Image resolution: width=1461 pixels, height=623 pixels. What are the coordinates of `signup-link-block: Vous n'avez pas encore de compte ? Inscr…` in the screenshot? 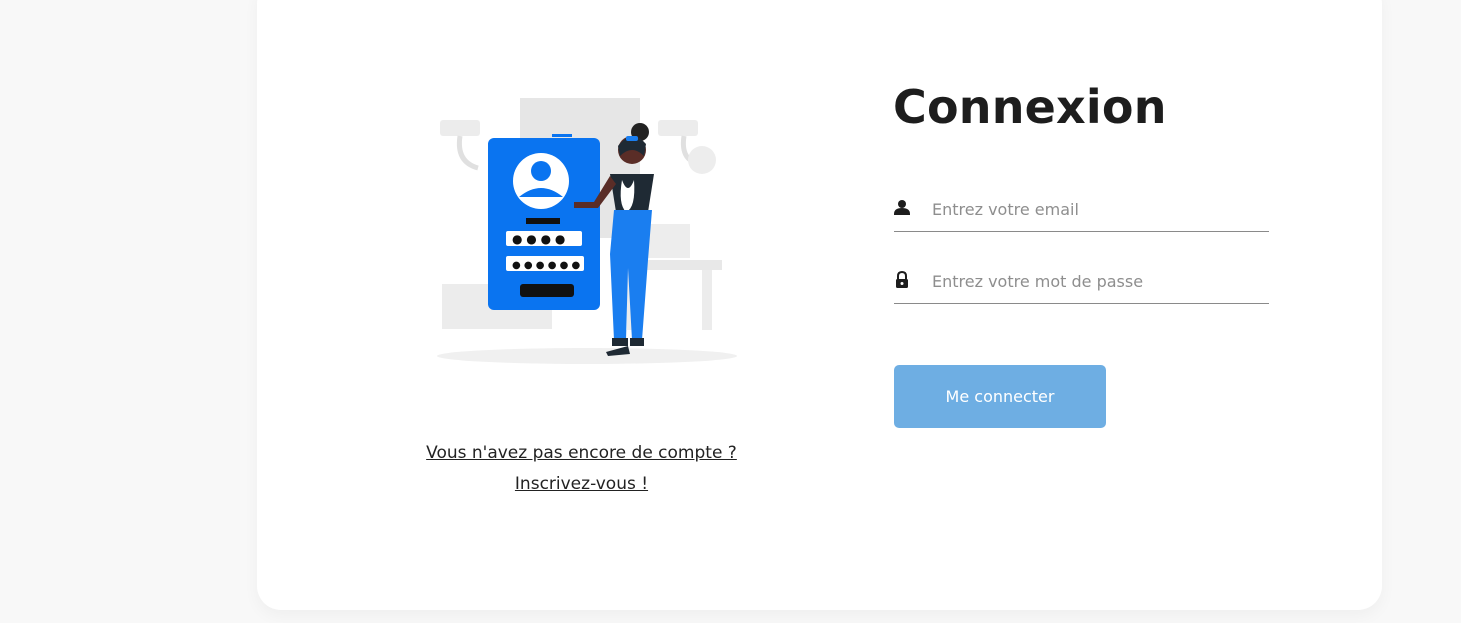 It's located at (581, 469).